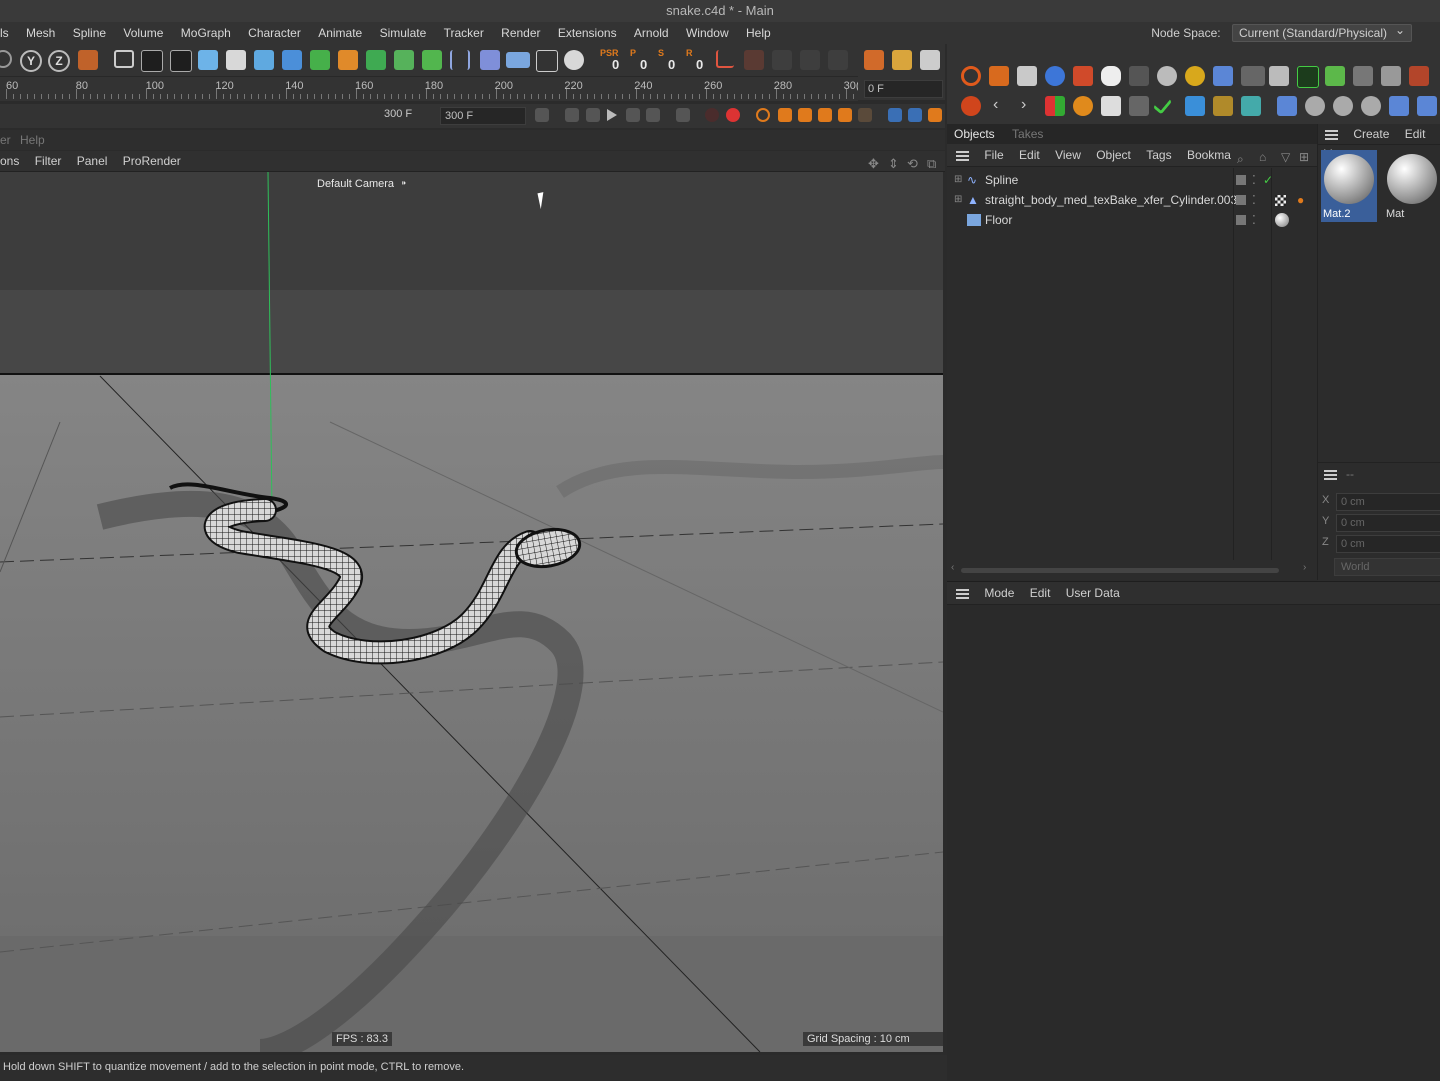  Describe the element at coordinates (1223, 76) in the screenshot. I see `cube-blue-icon` at that location.